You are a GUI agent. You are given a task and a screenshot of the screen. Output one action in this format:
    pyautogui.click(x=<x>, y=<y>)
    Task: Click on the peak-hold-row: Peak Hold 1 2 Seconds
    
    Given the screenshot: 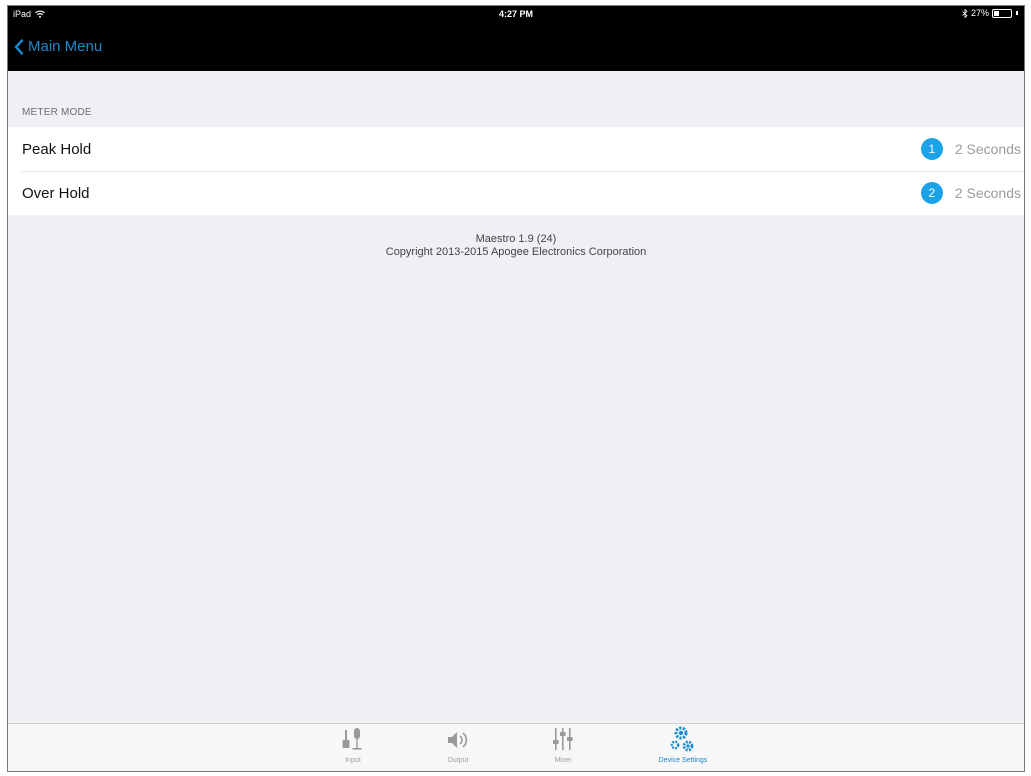 What is the action you would take?
    pyautogui.click(x=516, y=149)
    